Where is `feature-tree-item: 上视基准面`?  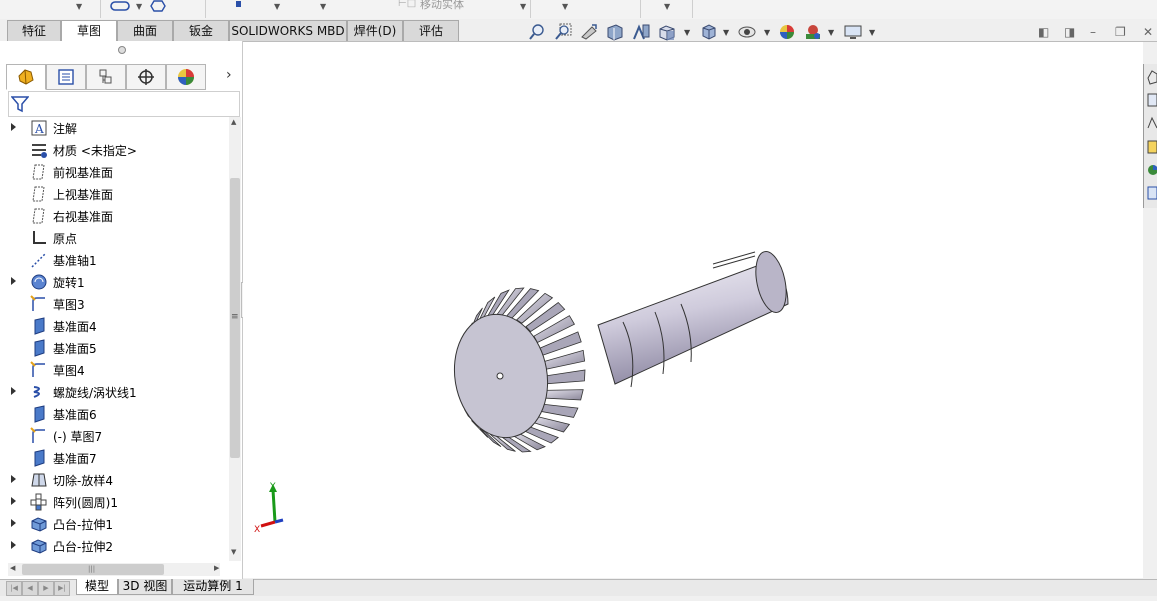
feature-tree-item: 上视基准面 is located at coordinates (113, 194).